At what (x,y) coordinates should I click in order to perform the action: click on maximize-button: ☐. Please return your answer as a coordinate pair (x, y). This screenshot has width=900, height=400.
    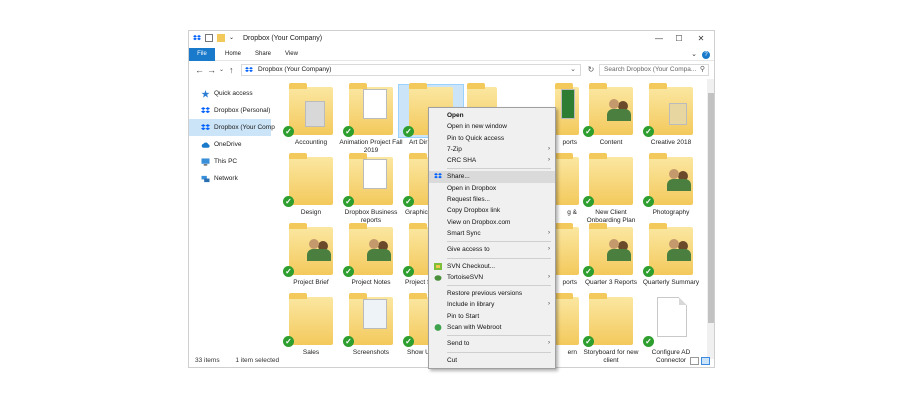
    Looking at the image, I should click on (679, 39).